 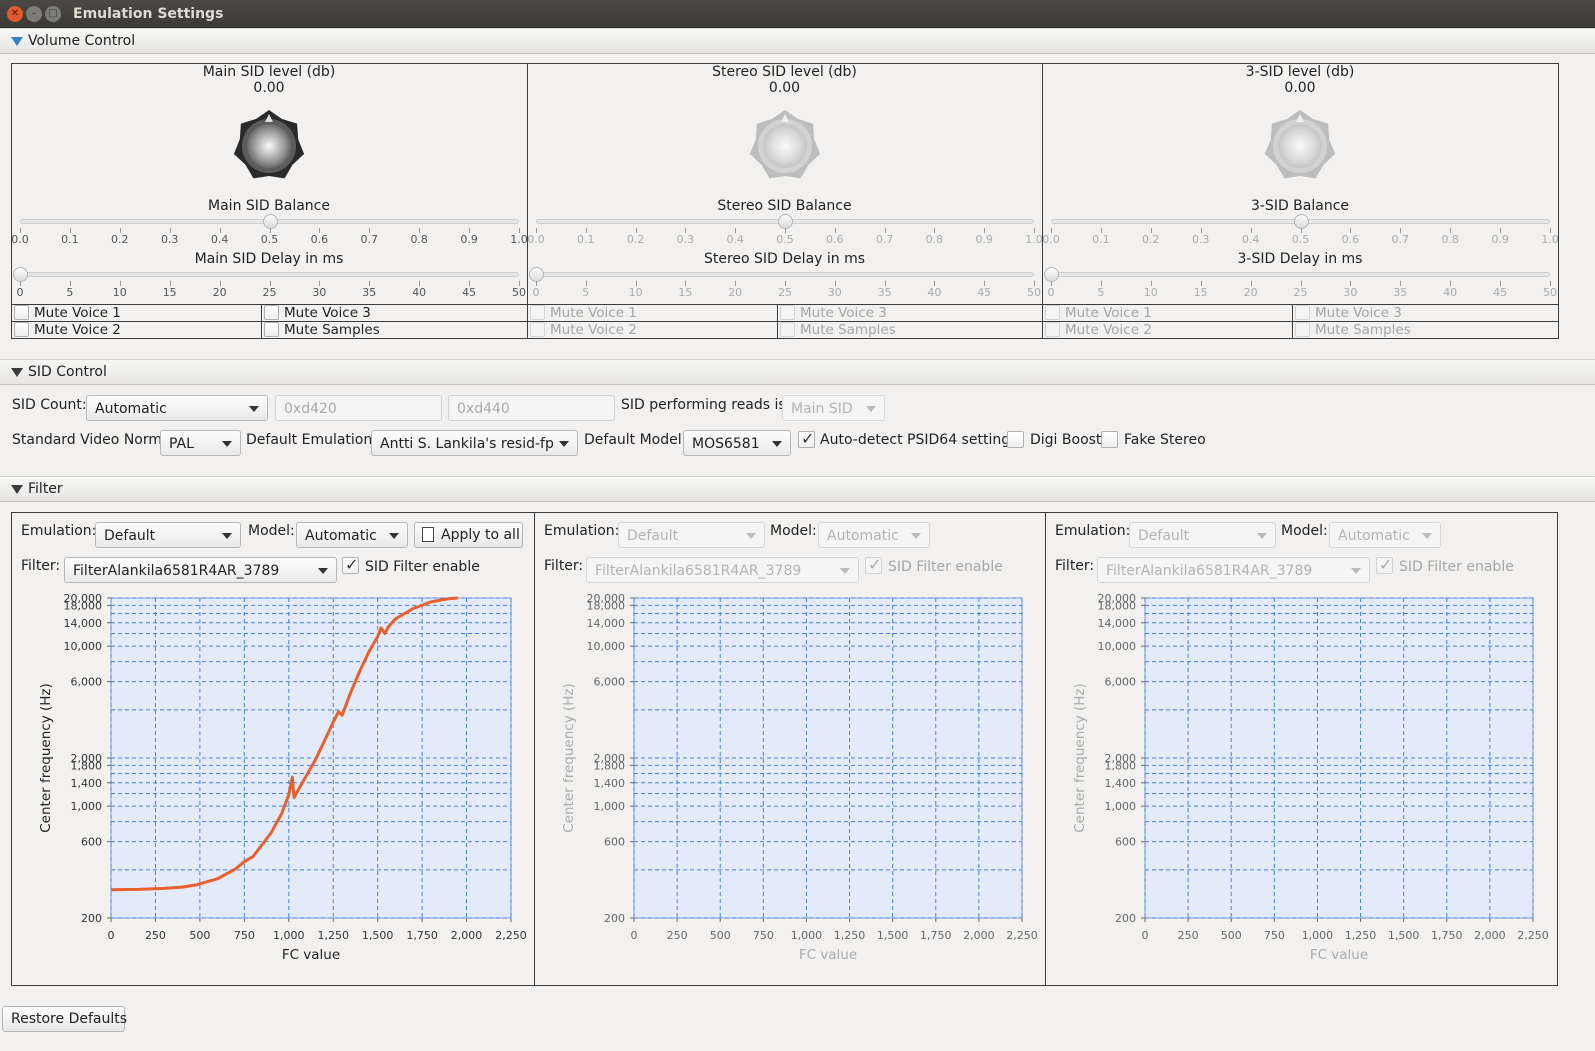 I want to click on delay-label: Main SID Delay in ms, so click(x=269, y=259).